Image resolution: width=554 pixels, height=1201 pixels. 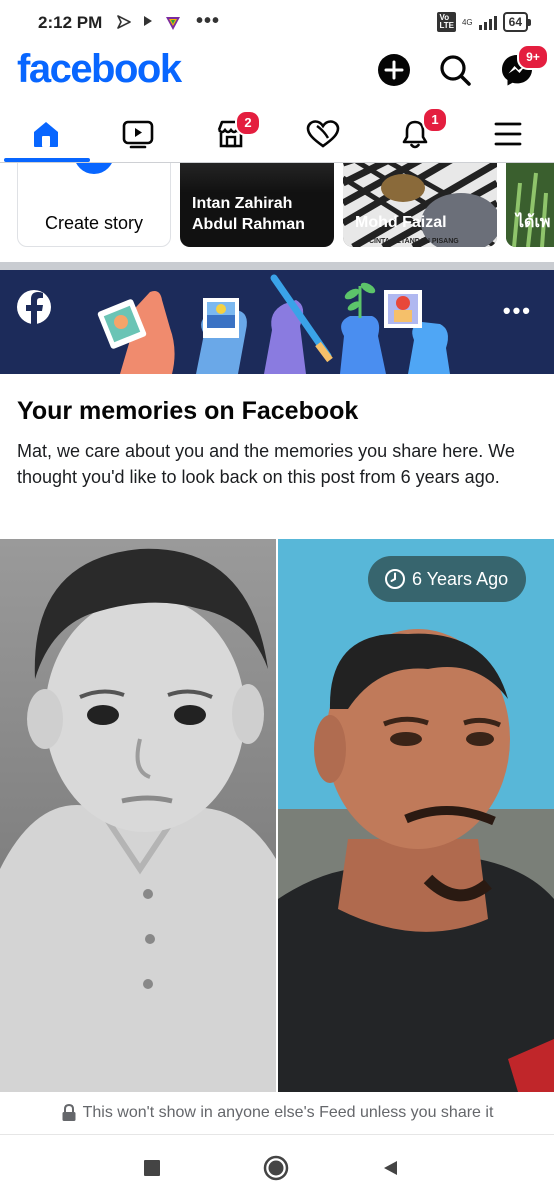 What do you see at coordinates (401, 222) in the screenshot?
I see `story-author-name: Mohd Faizal` at bounding box center [401, 222].